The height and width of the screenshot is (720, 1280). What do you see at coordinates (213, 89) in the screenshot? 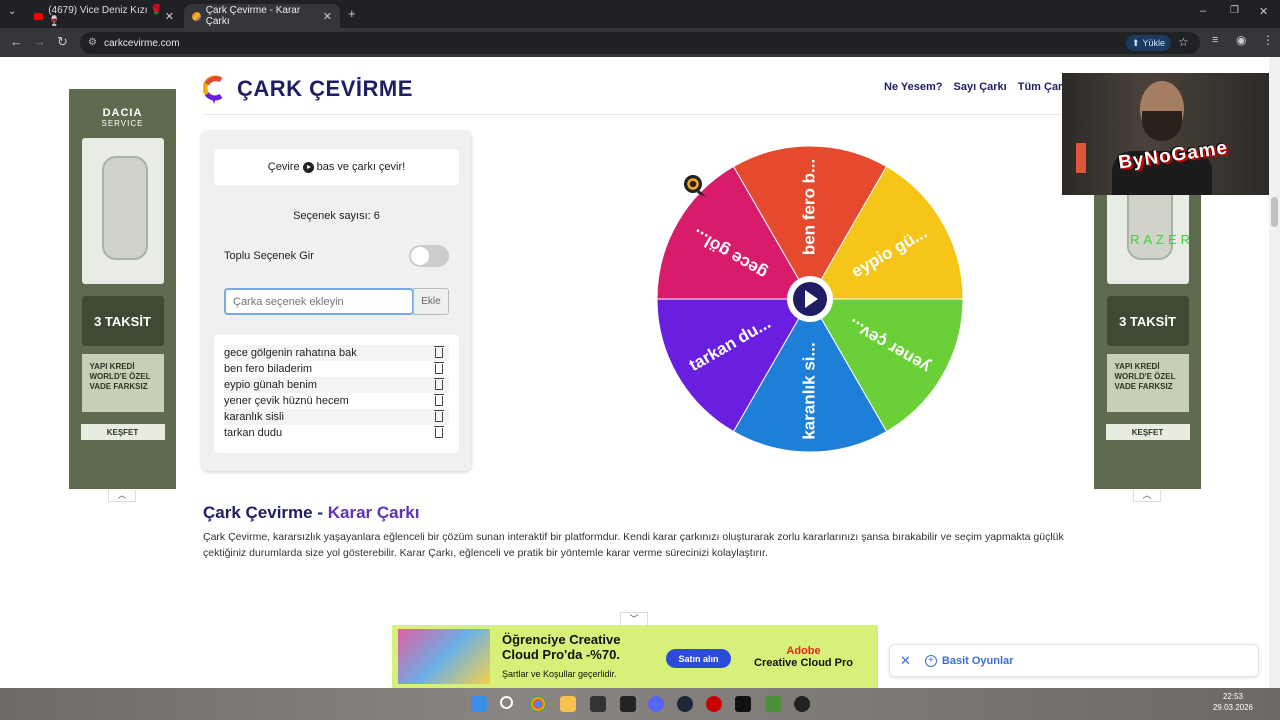
I see `logo-icon` at bounding box center [213, 89].